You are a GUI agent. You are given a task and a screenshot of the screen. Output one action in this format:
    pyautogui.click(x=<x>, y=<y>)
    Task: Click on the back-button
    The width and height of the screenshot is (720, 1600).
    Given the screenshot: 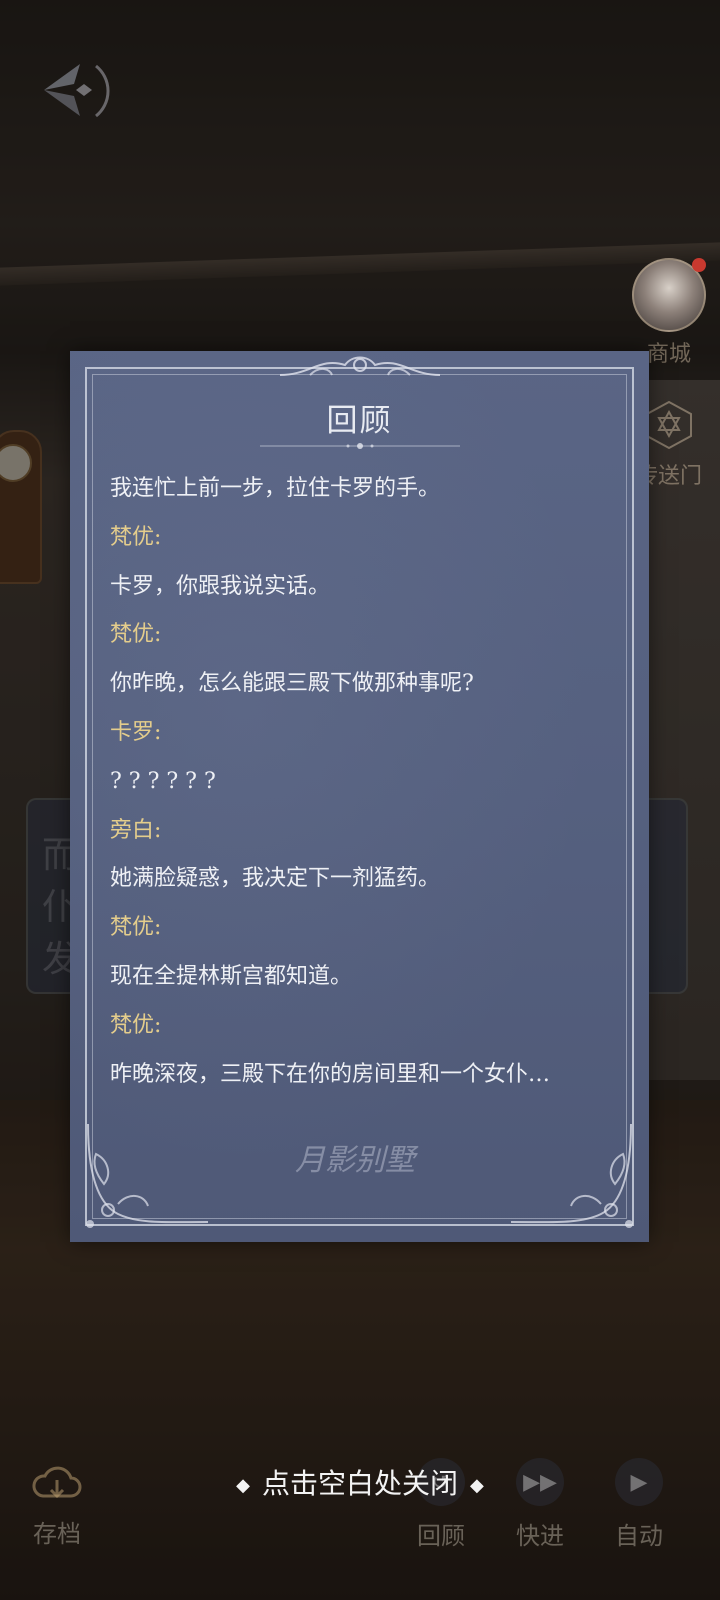 What is the action you would take?
    pyautogui.click(x=79, y=91)
    